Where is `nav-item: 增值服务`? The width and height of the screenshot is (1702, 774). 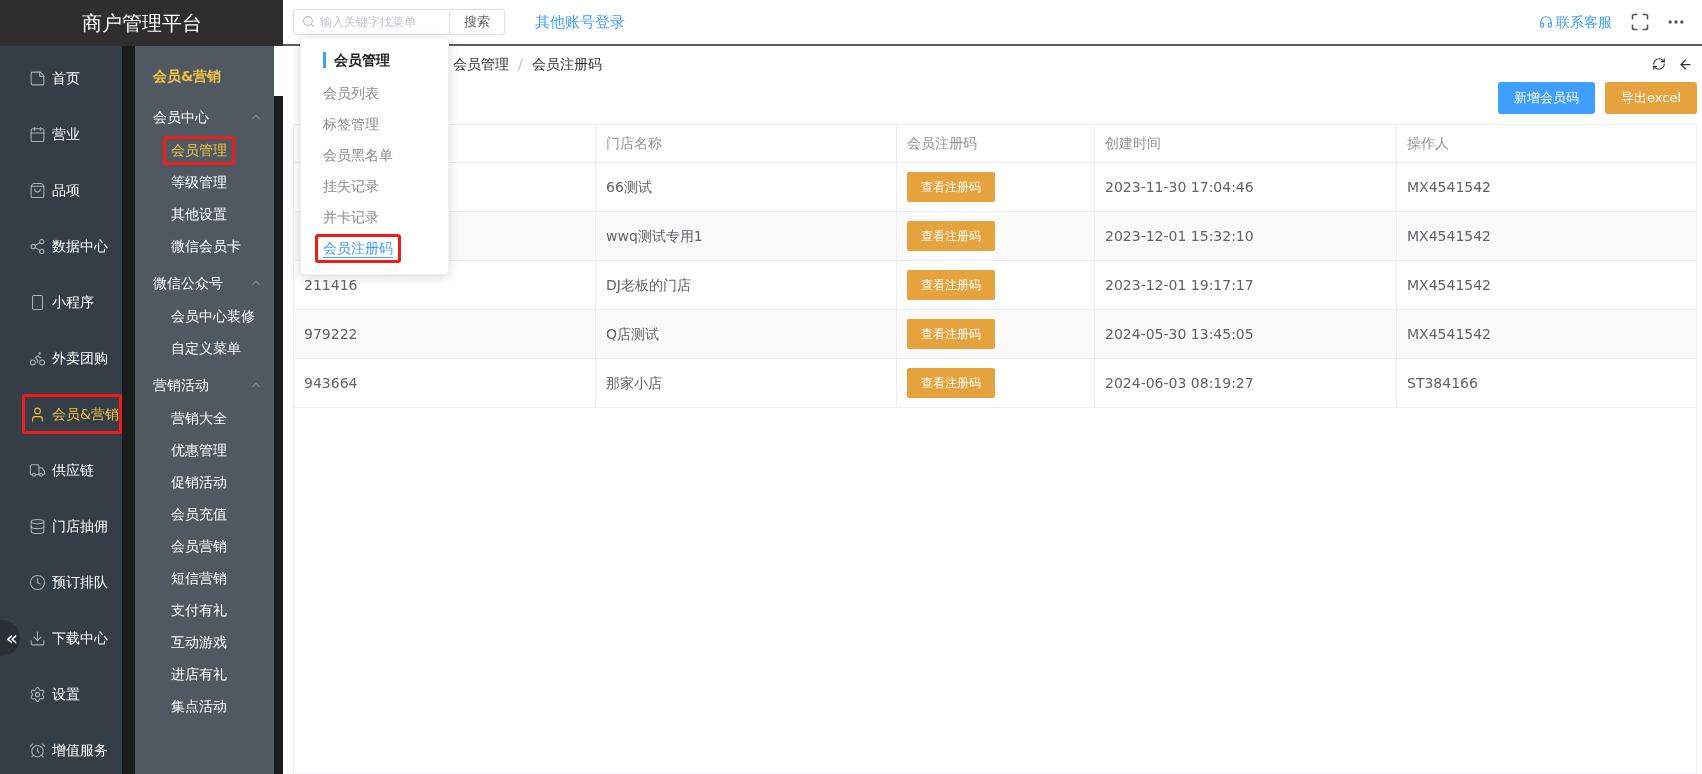 nav-item: 增值服务 is located at coordinates (72, 750).